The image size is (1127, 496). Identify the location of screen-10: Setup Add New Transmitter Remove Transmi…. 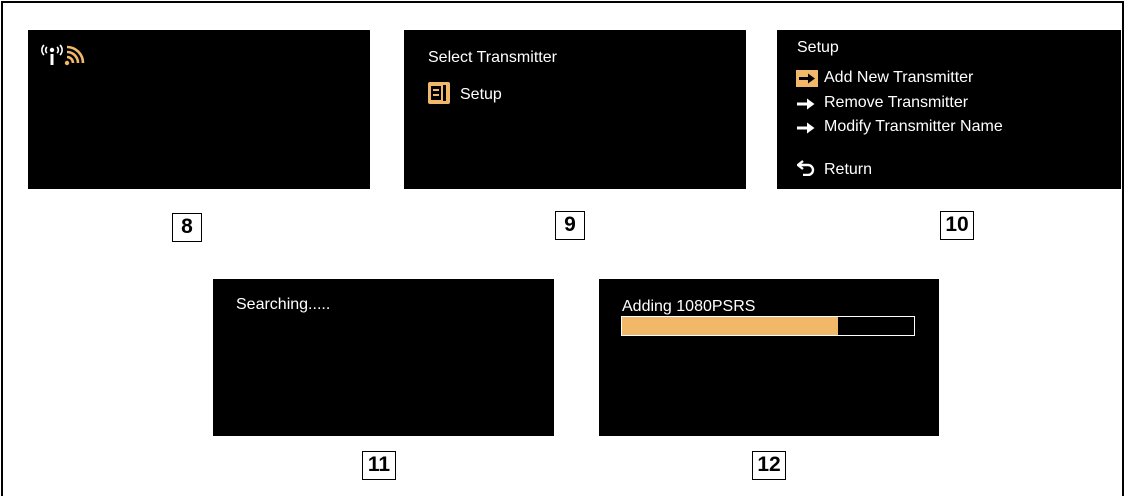
(949, 109).